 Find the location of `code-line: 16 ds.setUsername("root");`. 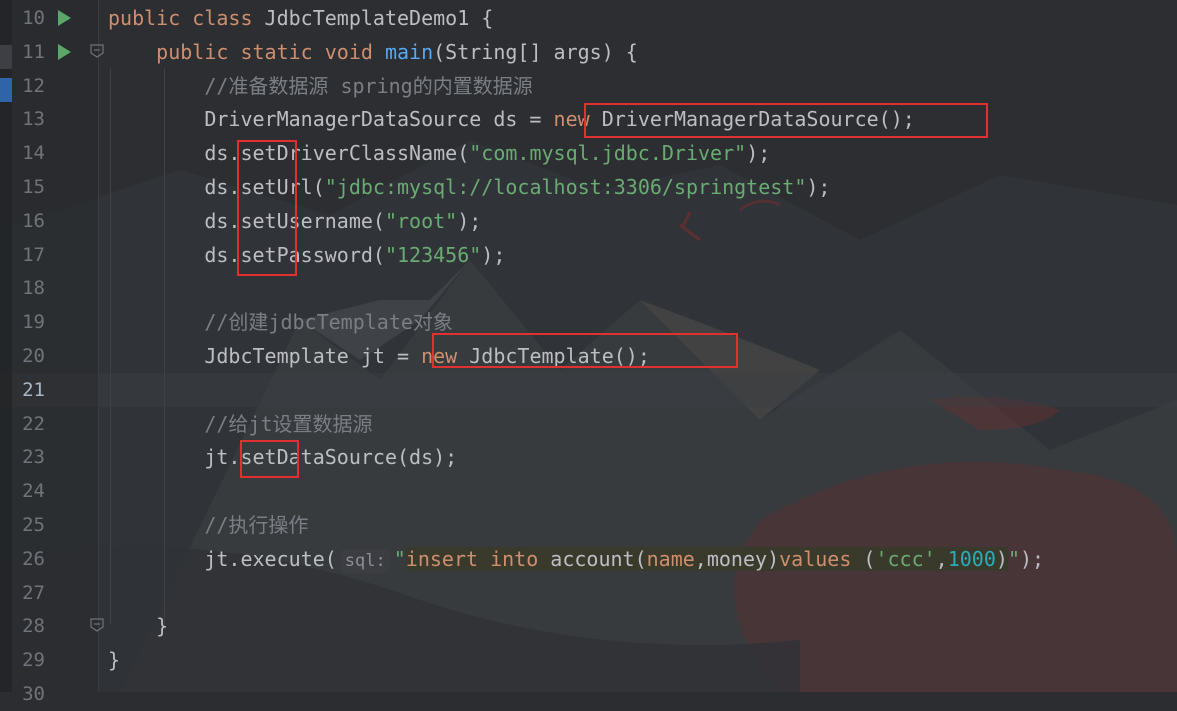

code-line: 16 ds.setUsername("root"); is located at coordinates (588, 221).